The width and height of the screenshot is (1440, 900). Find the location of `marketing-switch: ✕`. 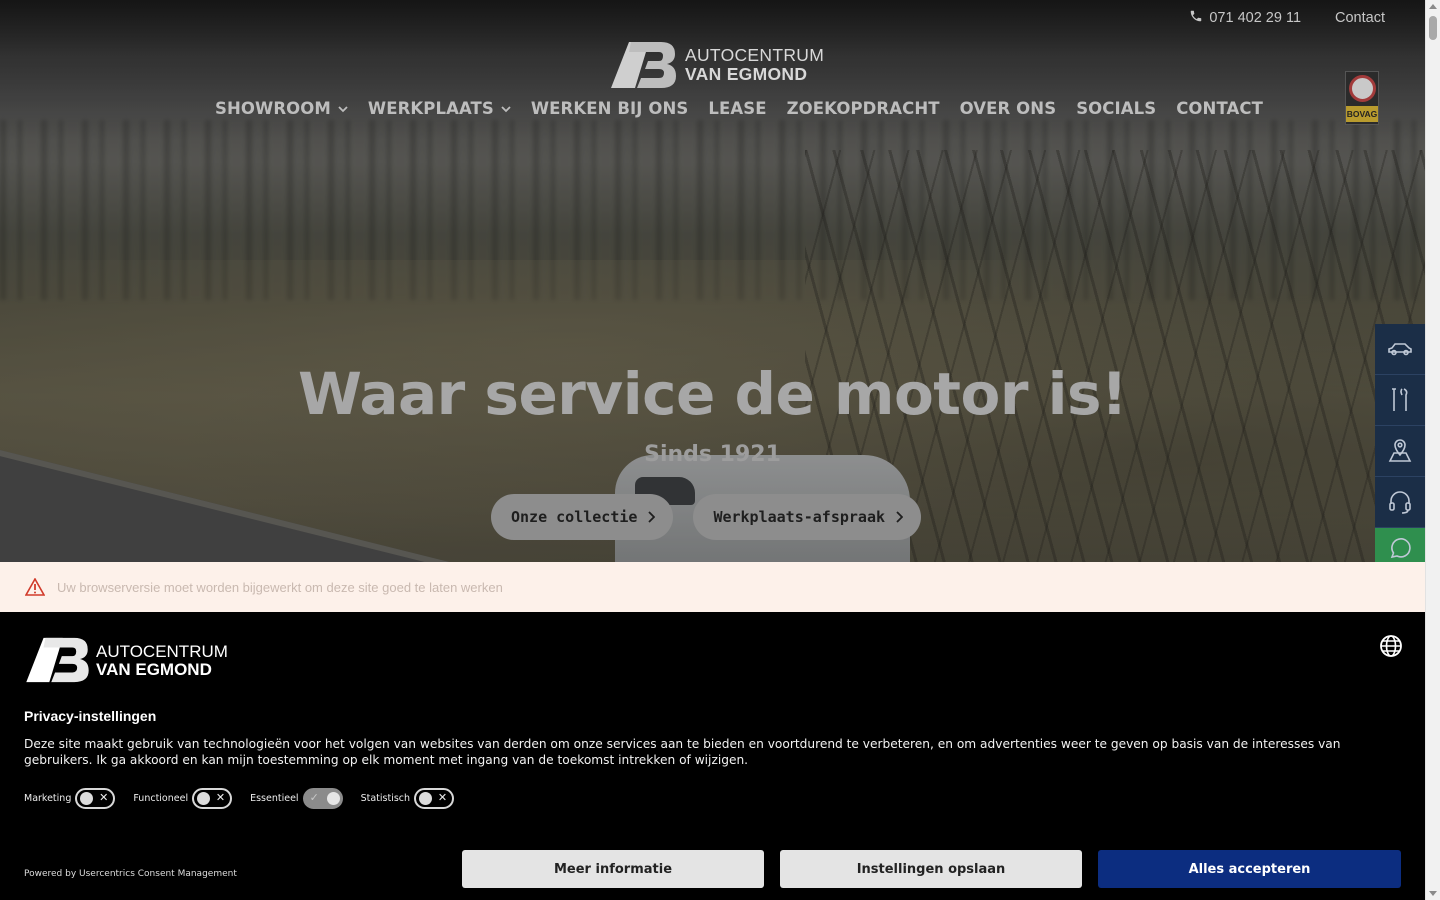

marketing-switch: ✕ is located at coordinates (95, 798).